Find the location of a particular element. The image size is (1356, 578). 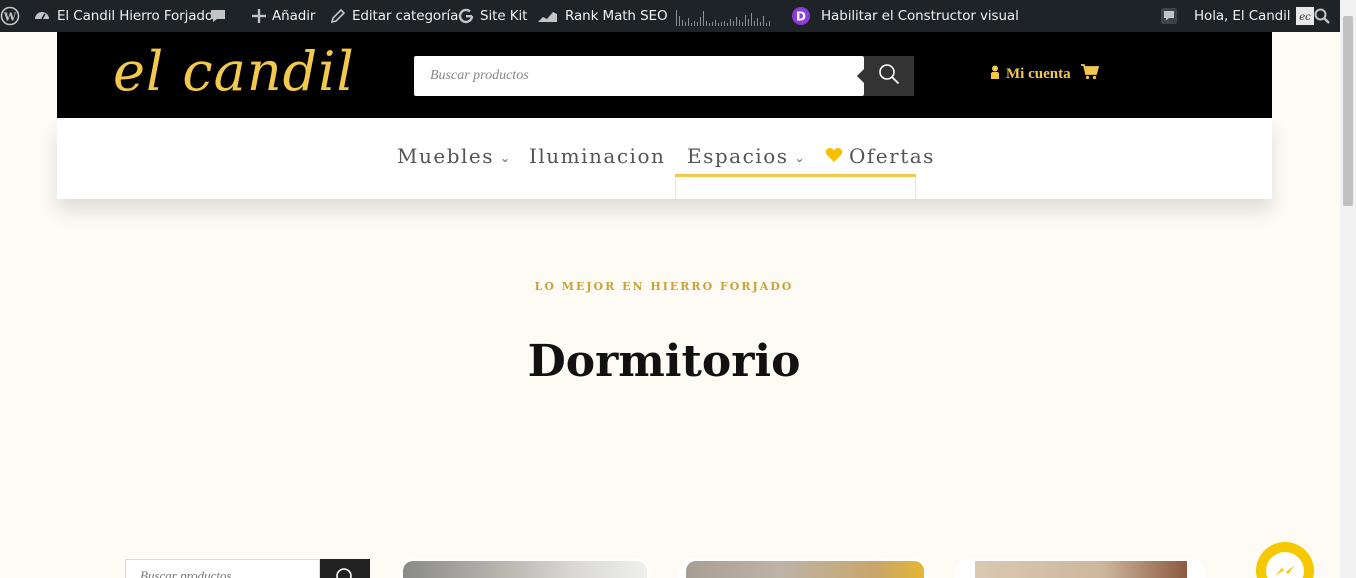

notifications-link is located at coordinates (1169, 16).